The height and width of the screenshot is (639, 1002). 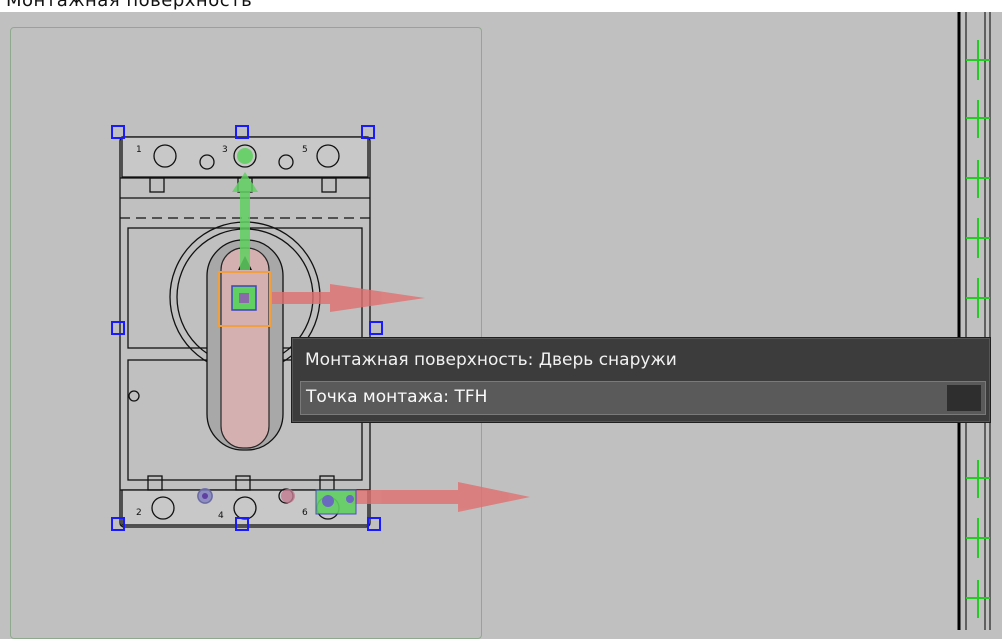 I want to click on terminal-number: 1, so click(x=139, y=150).